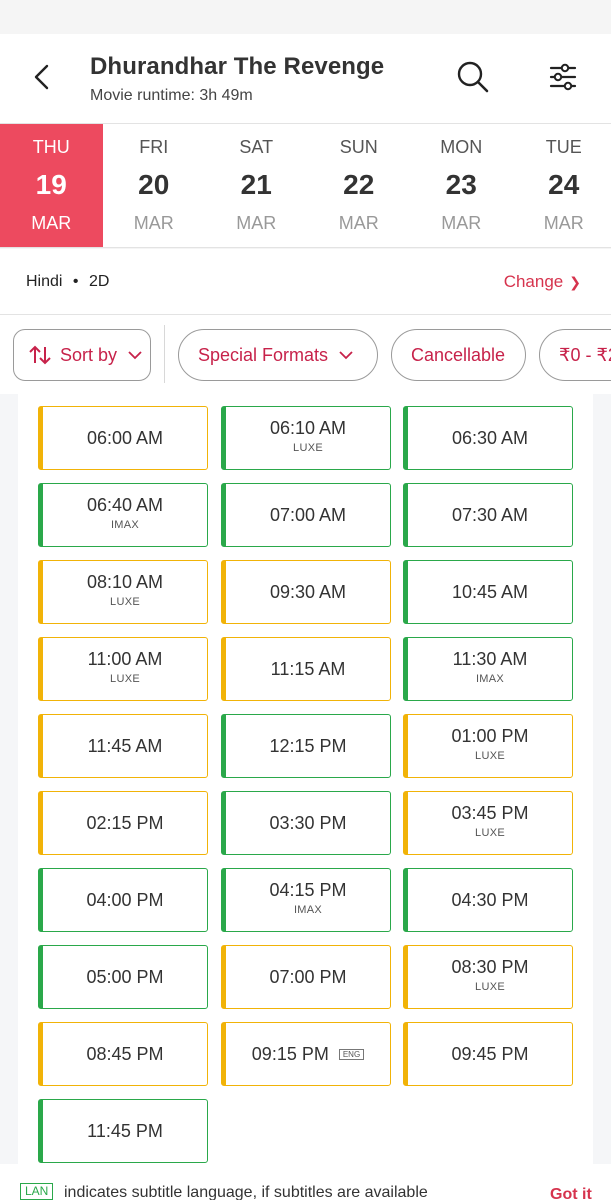 This screenshot has width=611, height=1200. I want to click on subtitle-language-icon: ENG, so click(351, 1054).